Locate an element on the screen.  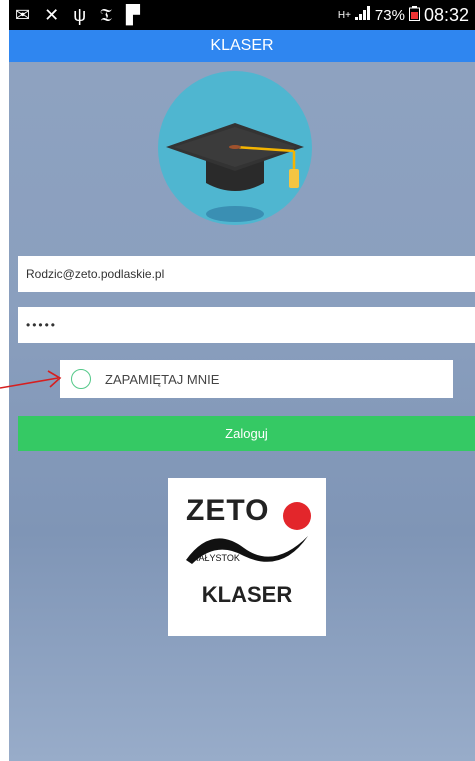
remember-me-label: ZAPAMIĘTAJ MNIE is located at coordinates (162, 379).